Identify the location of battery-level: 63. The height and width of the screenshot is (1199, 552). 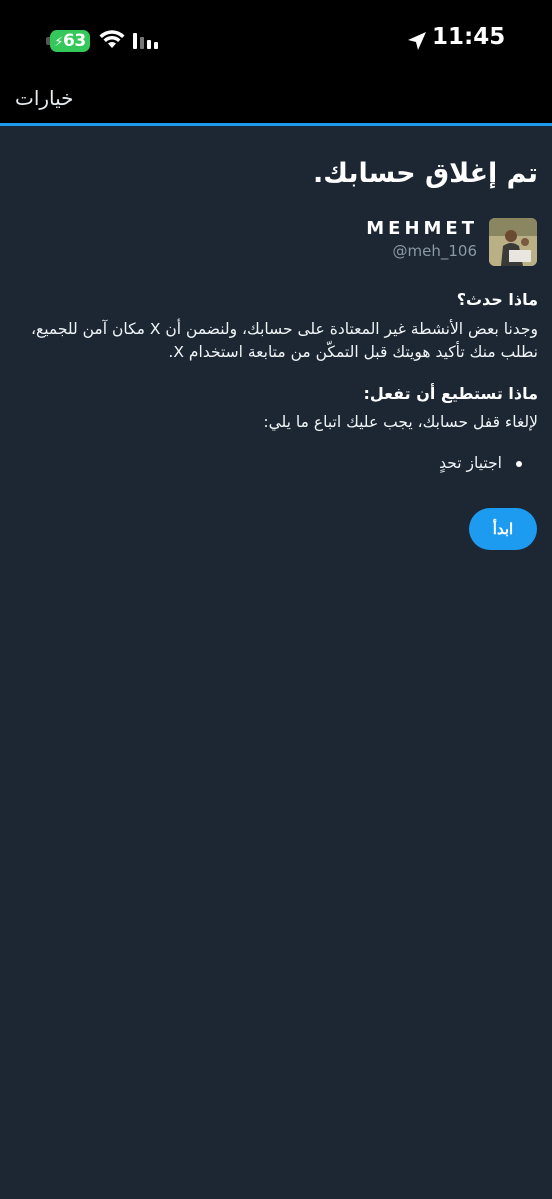
(74, 41).